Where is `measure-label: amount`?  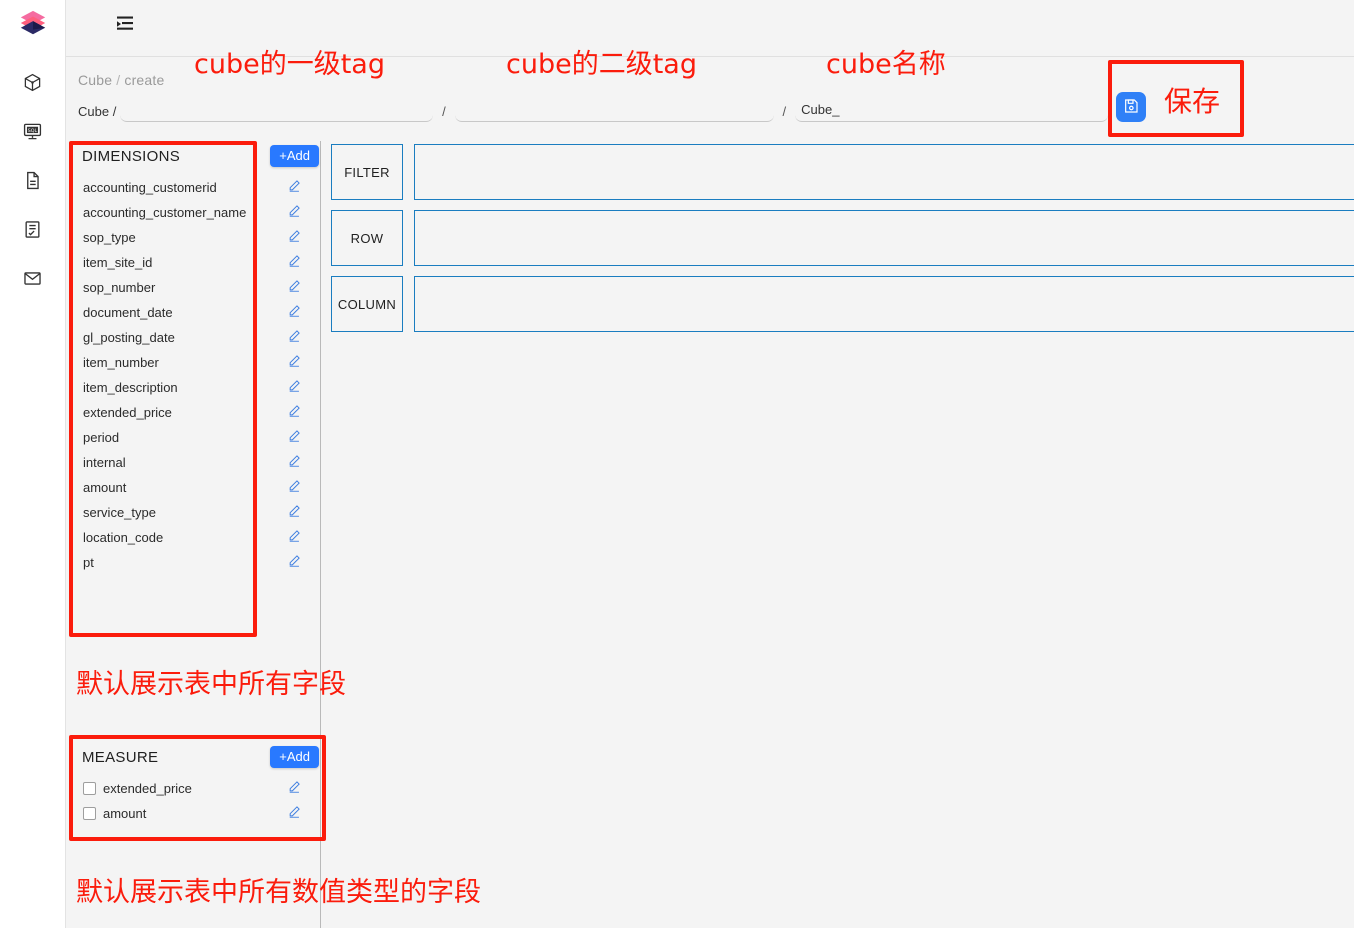 measure-label: amount is located at coordinates (125, 813).